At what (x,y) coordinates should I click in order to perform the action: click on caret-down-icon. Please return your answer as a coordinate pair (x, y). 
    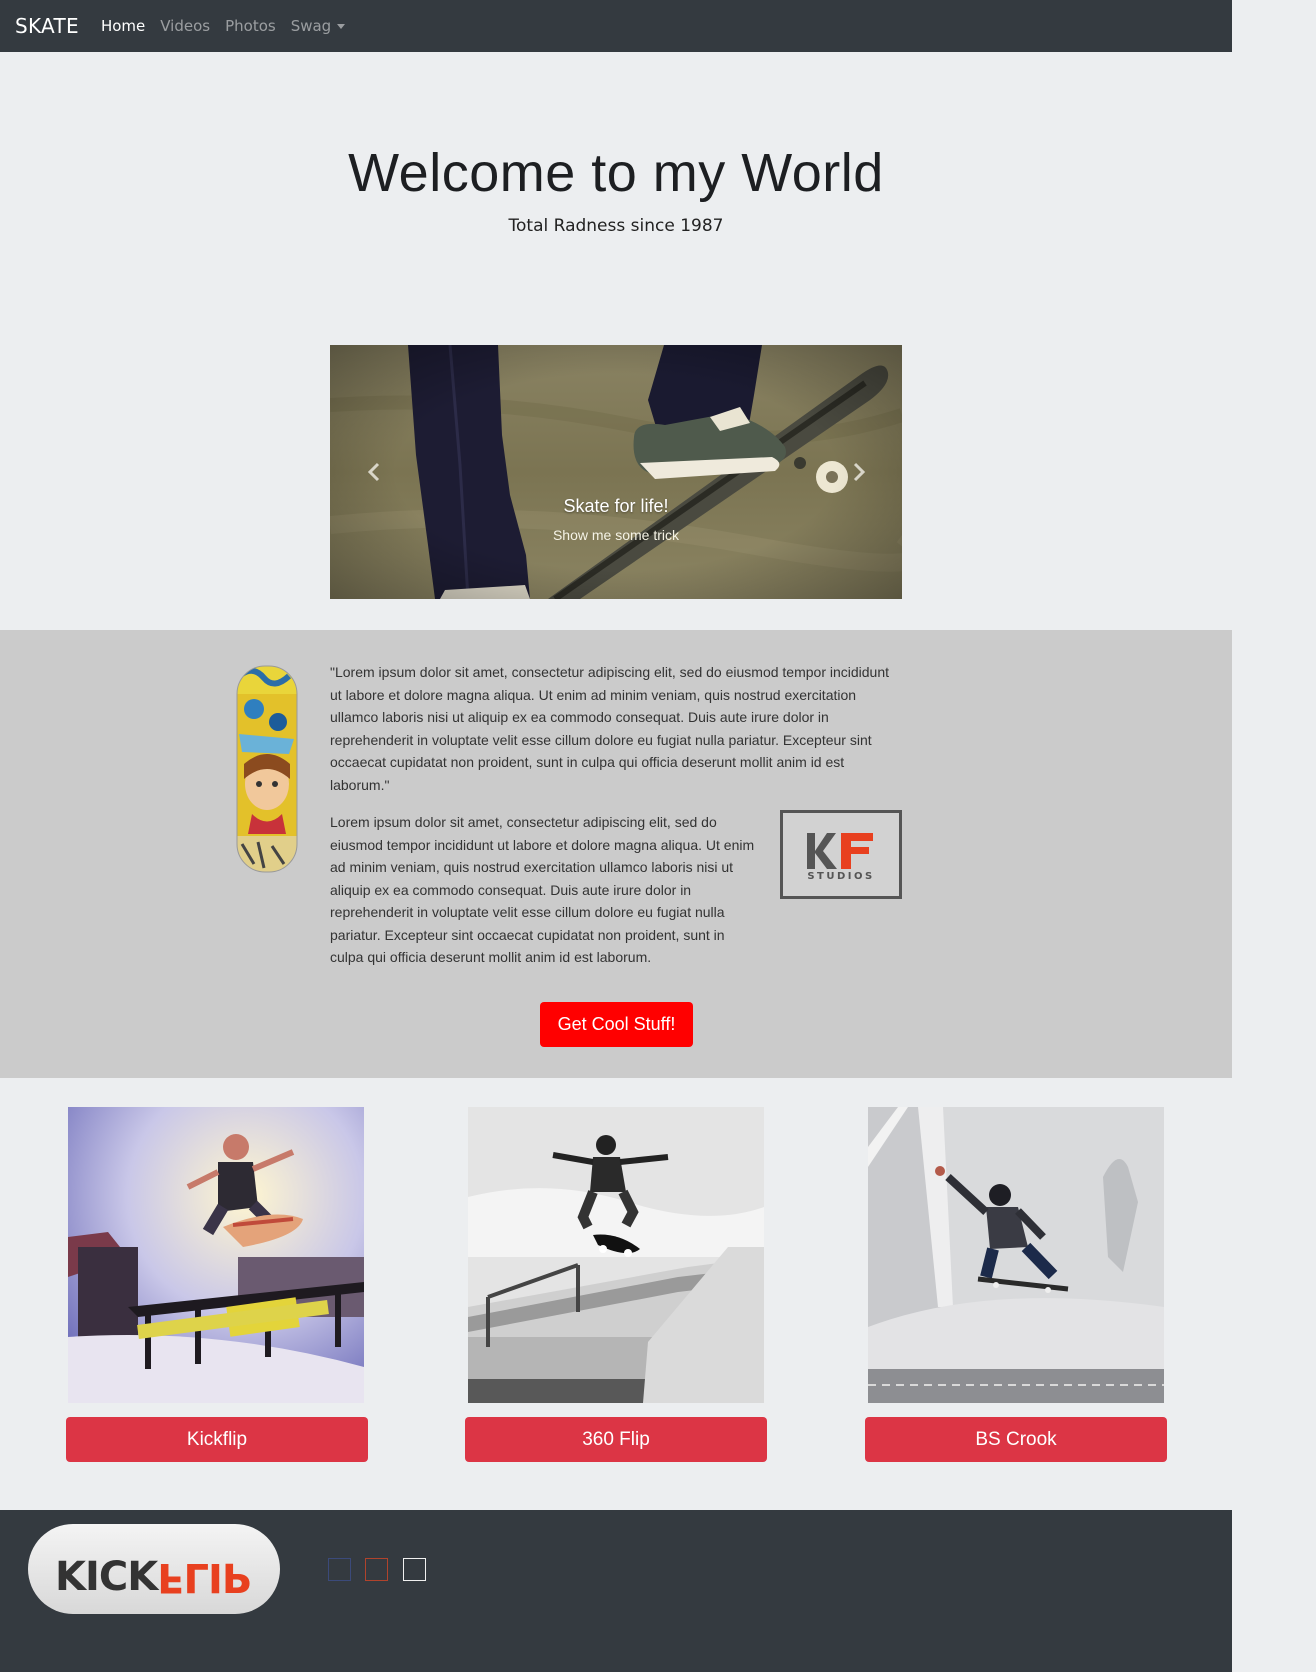
    Looking at the image, I should click on (341, 26).